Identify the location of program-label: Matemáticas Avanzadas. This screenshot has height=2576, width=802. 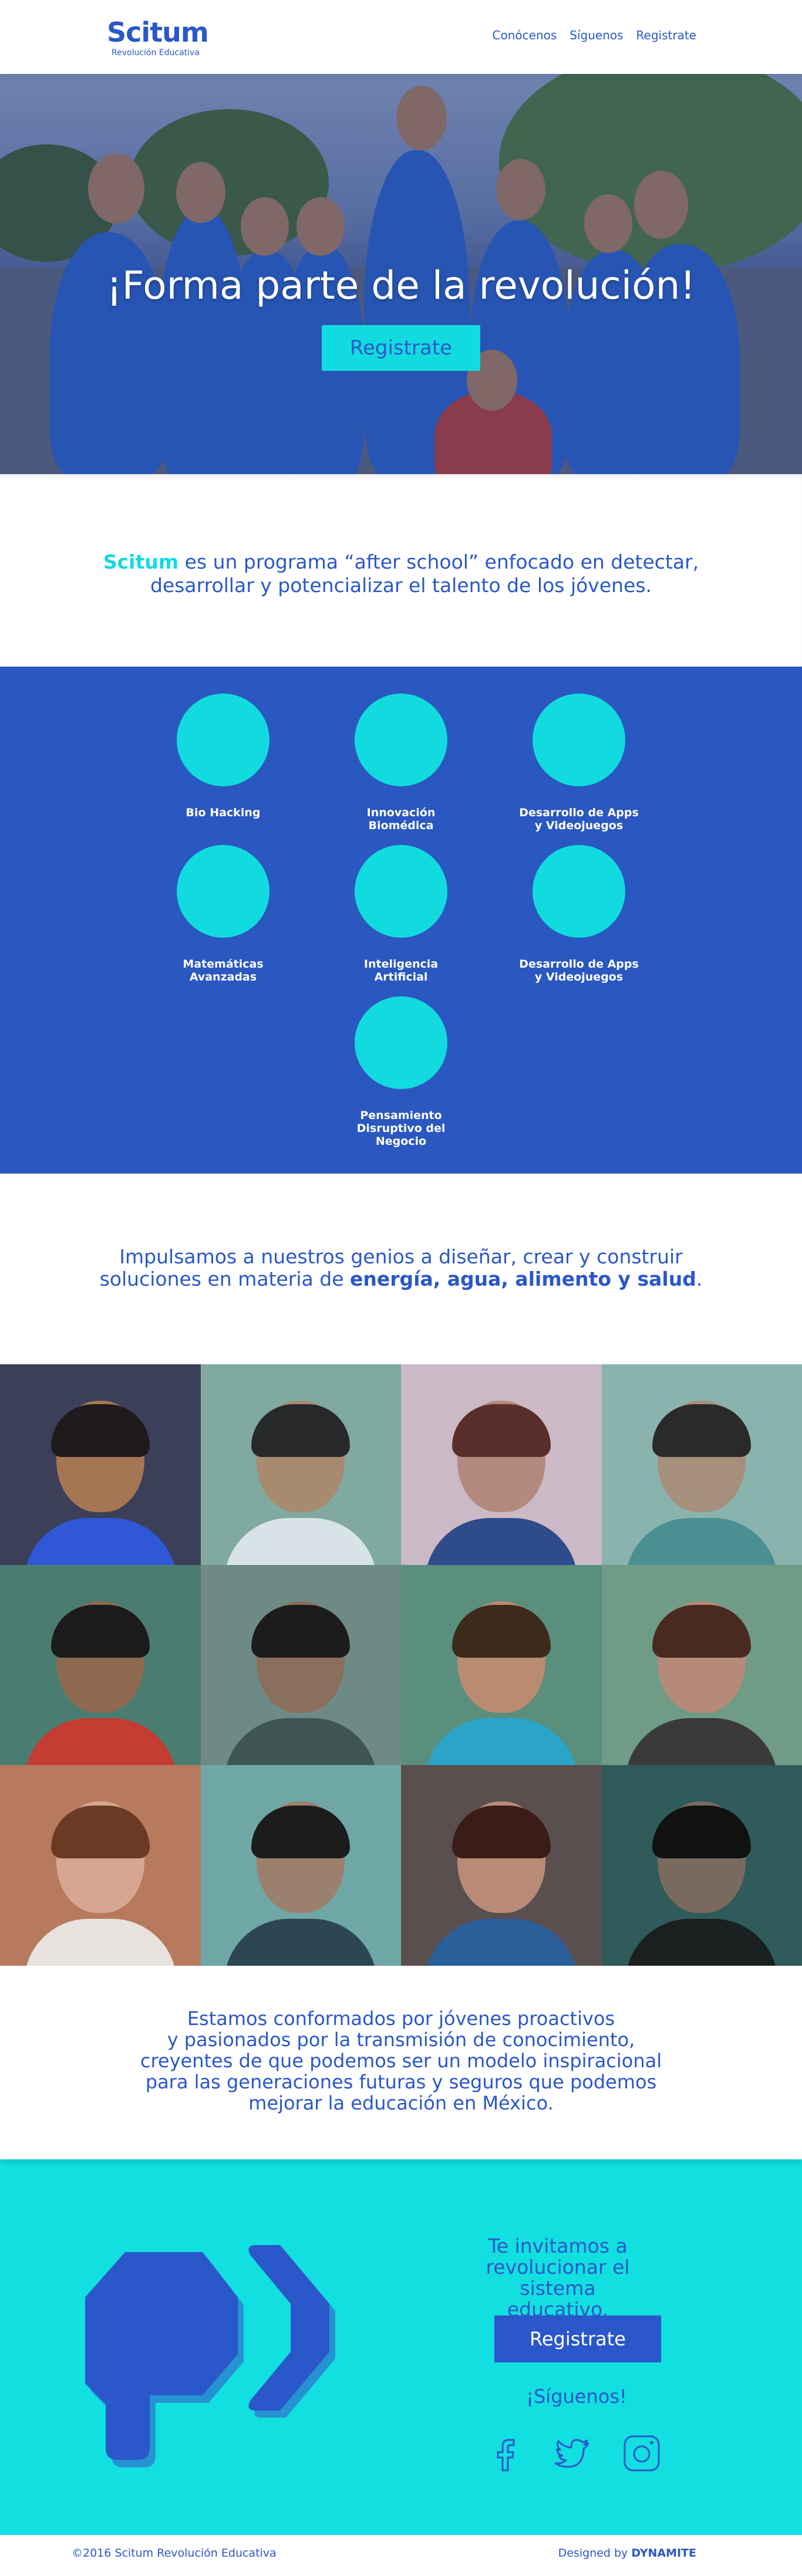
(223, 970).